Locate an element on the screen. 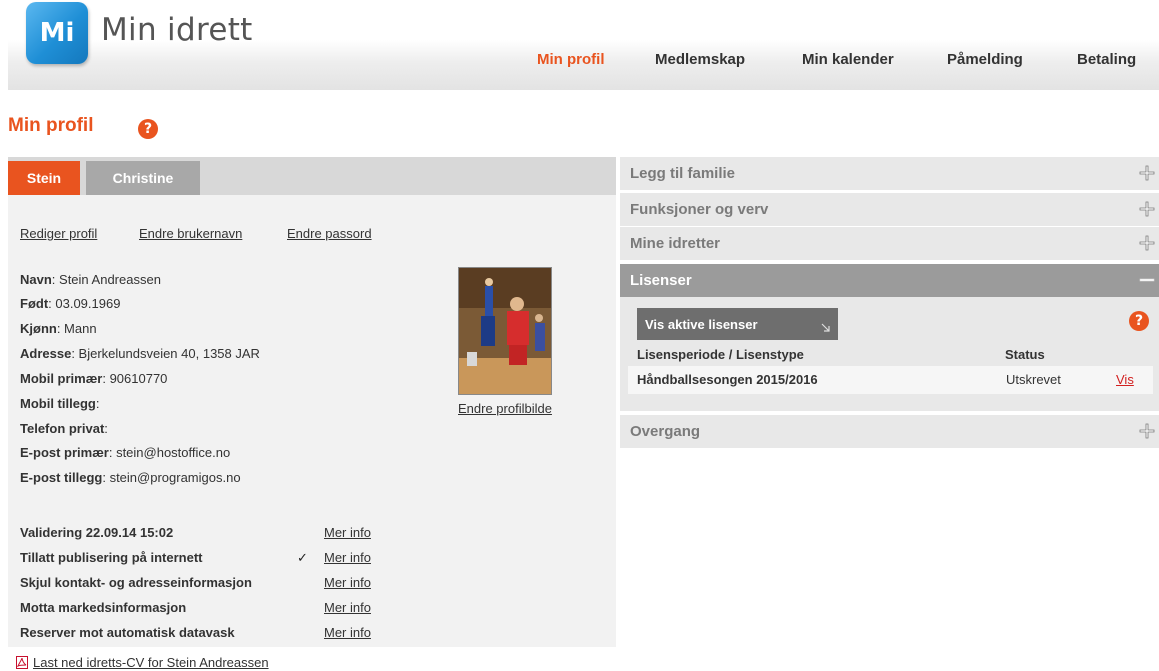 This screenshot has width=1159, height=671. info-birth: Født: 03.09.1969 is located at coordinates (70, 303).